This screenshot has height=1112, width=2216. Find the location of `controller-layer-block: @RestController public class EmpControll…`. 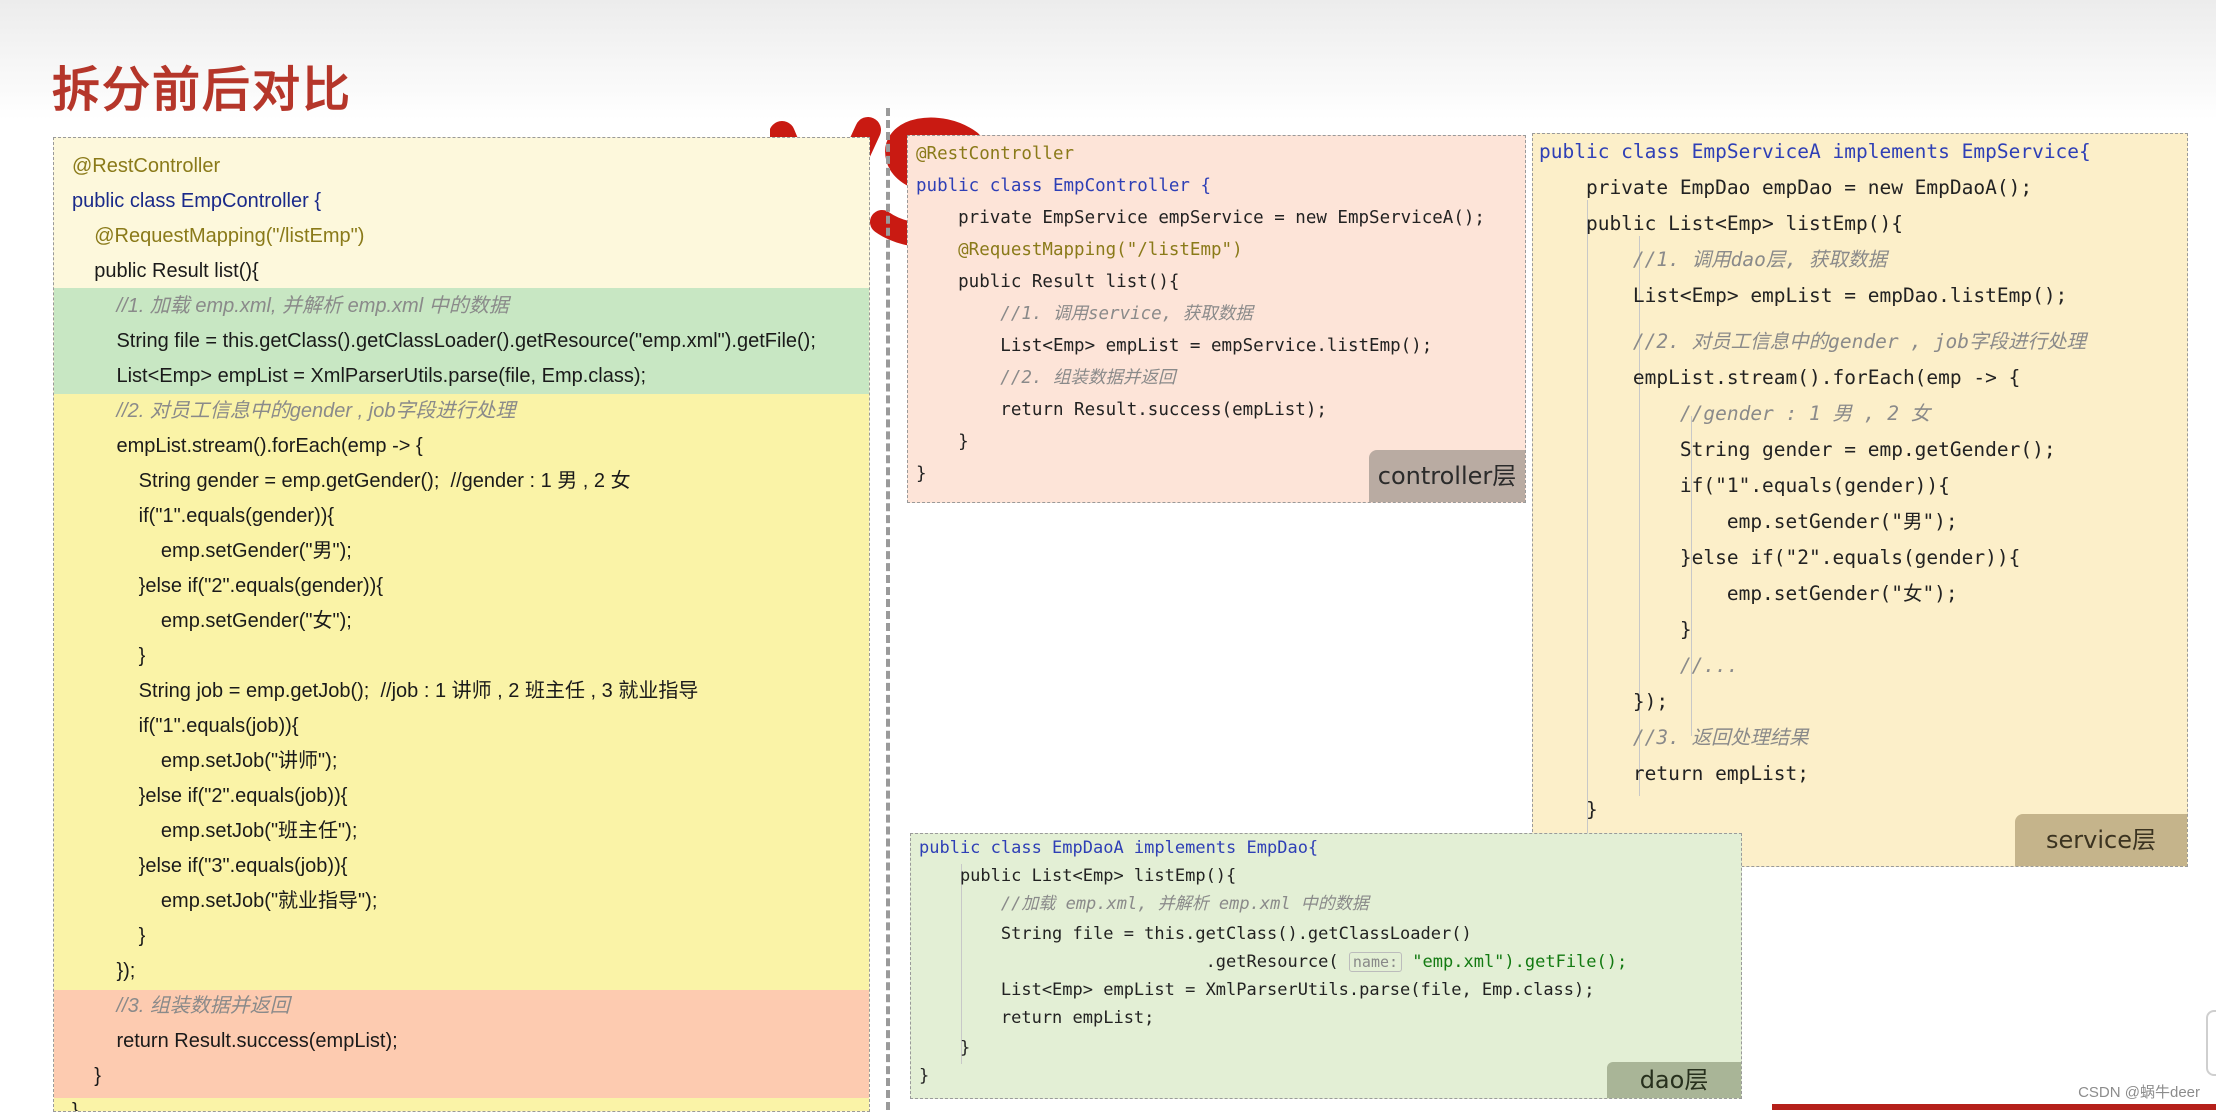

controller-layer-block: @RestController public class EmpControll… is located at coordinates (1216, 319).